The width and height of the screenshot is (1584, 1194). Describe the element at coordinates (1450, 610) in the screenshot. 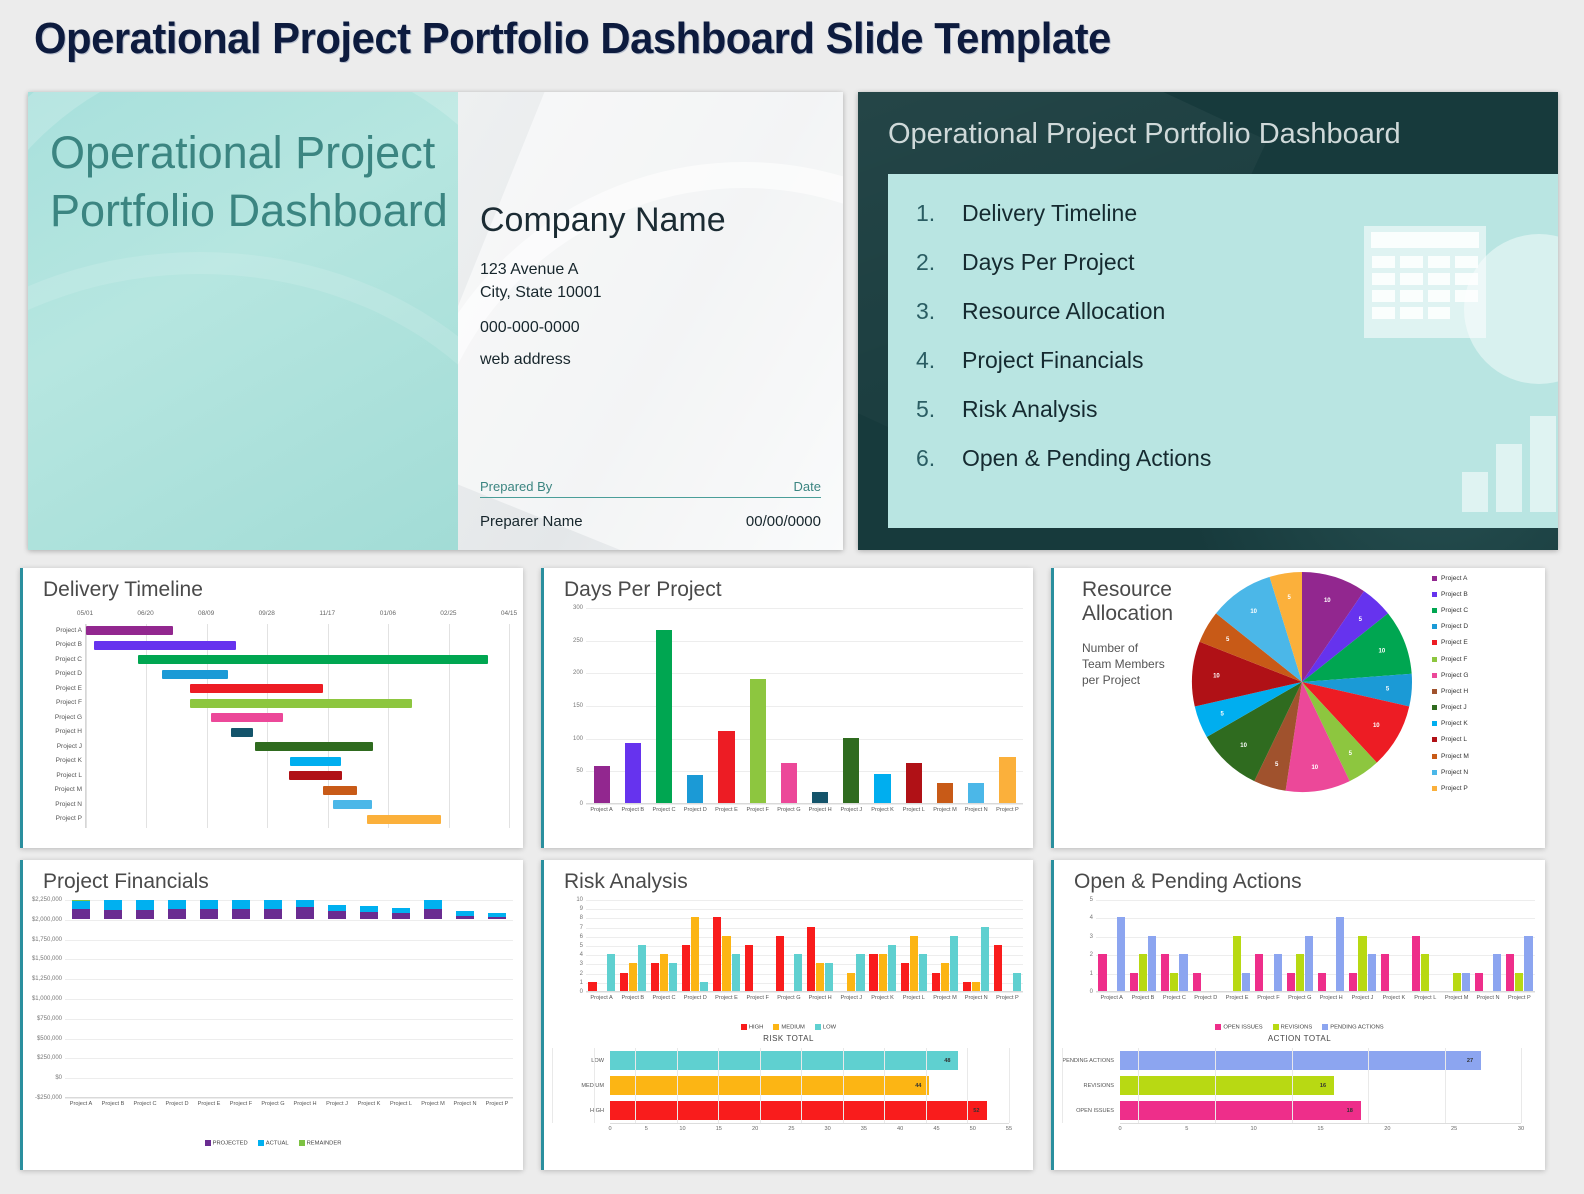

I see `pie-legend-item: Project C` at that location.